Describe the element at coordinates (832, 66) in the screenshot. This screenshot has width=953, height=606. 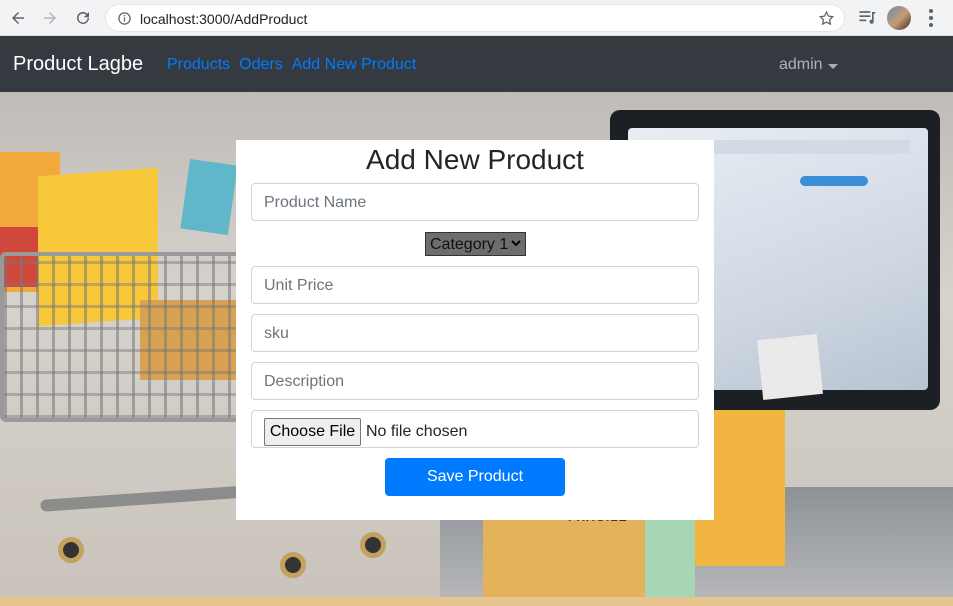
I see `caret-down-icon` at that location.